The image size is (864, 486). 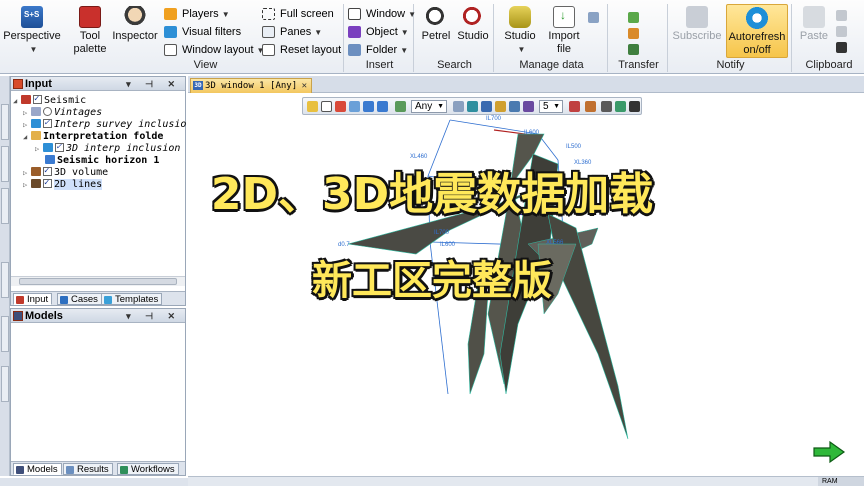 I want to click on subscribe-label: Subscribe, so click(x=697, y=36).